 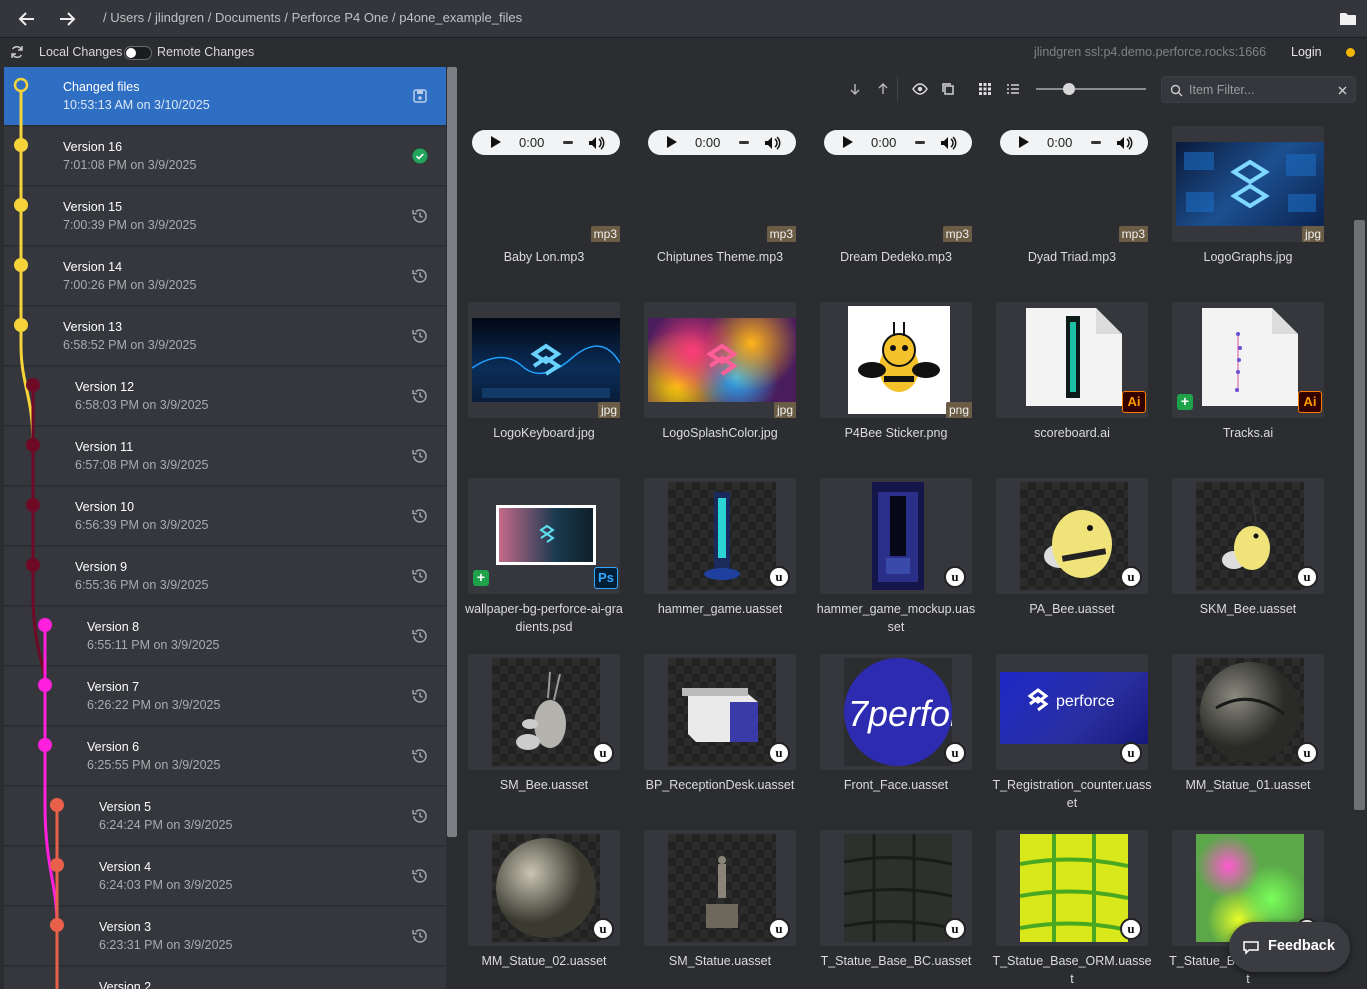 What do you see at coordinates (948, 89) in the screenshot?
I see `copy-icon` at bounding box center [948, 89].